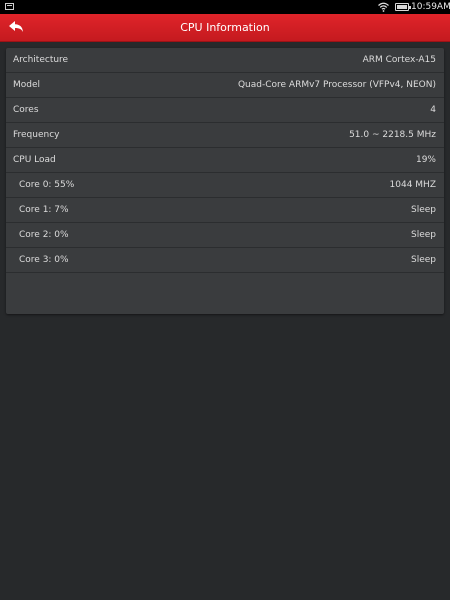  What do you see at coordinates (36, 135) in the screenshot?
I see `row-label: Frequency` at bounding box center [36, 135].